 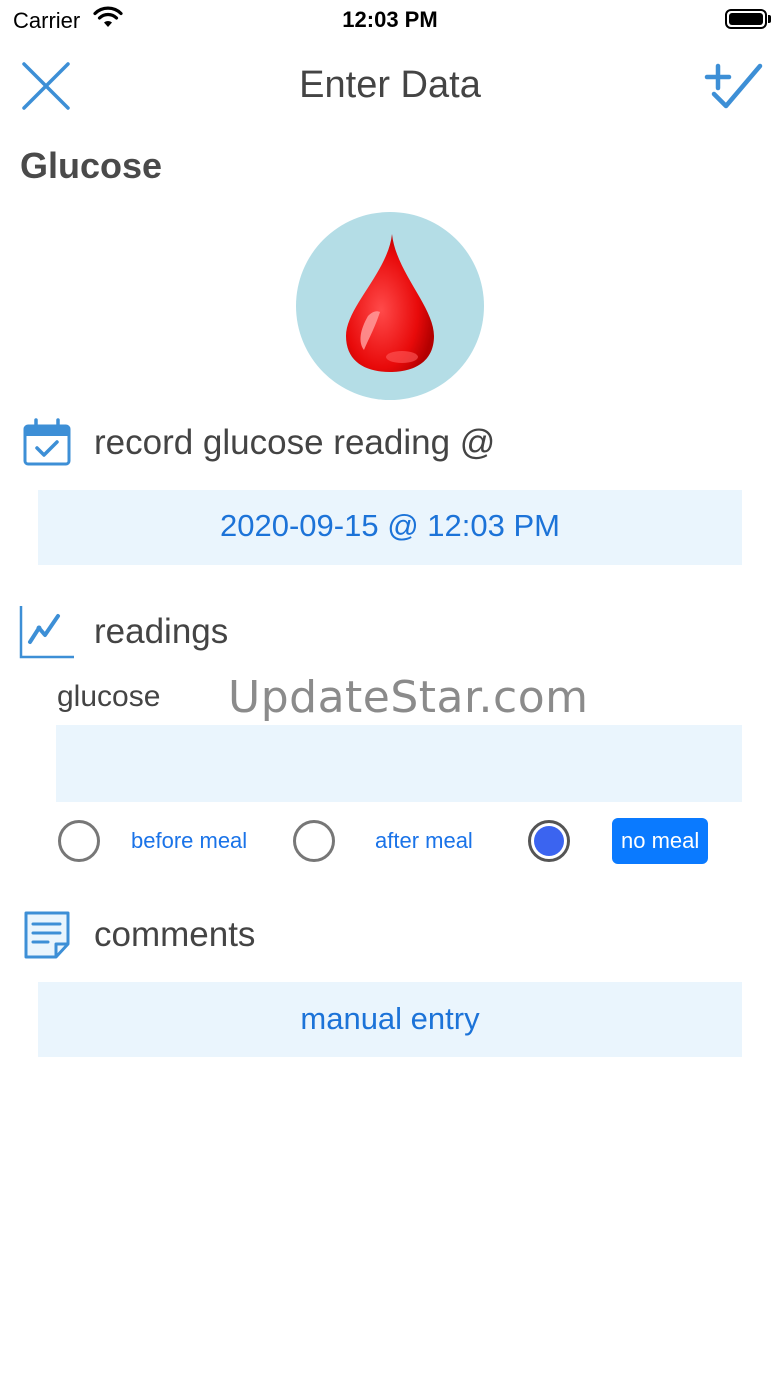 What do you see at coordinates (390, 85) in the screenshot?
I see `page-title: Enter Data` at bounding box center [390, 85].